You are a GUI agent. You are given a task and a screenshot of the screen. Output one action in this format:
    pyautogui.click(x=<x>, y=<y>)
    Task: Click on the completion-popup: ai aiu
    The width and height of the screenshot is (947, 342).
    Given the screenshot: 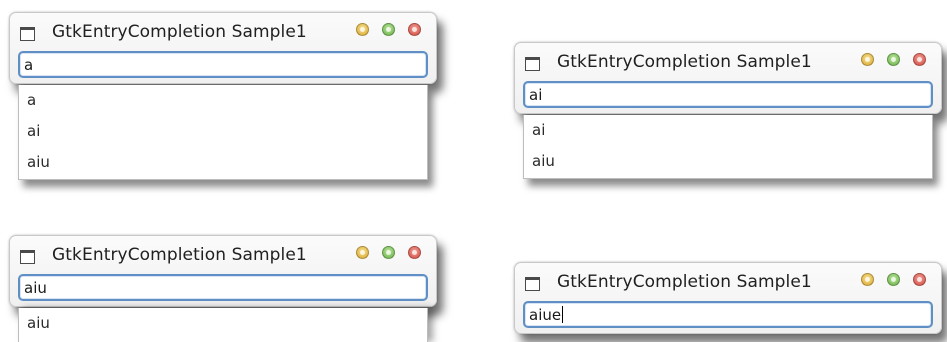 What is the action you would take?
    pyautogui.click(x=728, y=147)
    